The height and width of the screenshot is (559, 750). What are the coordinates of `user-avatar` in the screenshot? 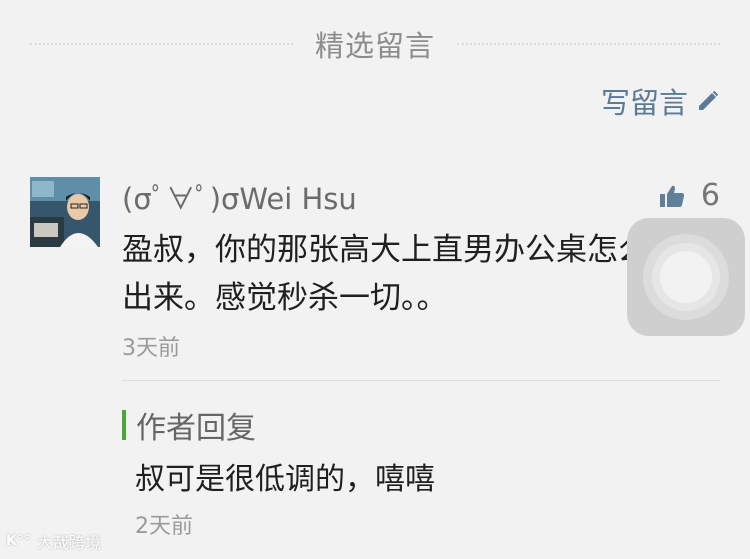 It's located at (65, 212).